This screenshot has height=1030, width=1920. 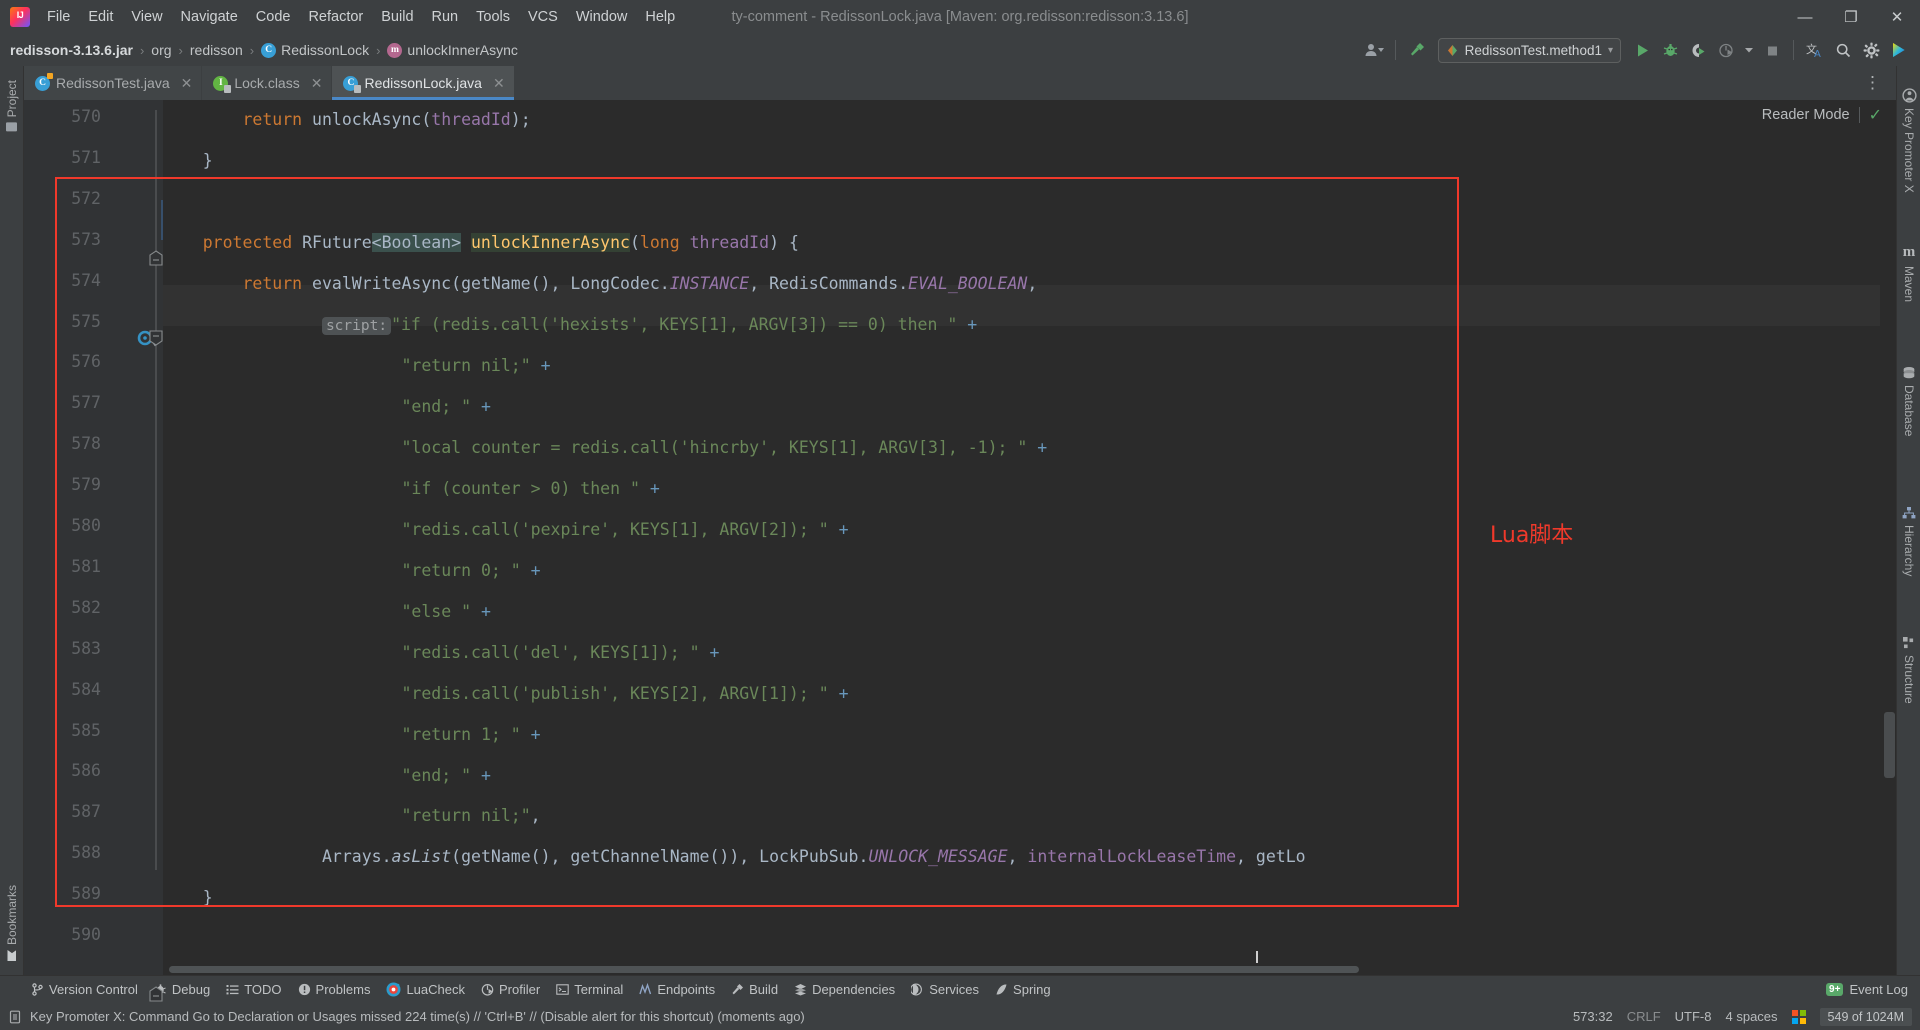 I want to click on search-everywhere-icon, so click(x=1843, y=50).